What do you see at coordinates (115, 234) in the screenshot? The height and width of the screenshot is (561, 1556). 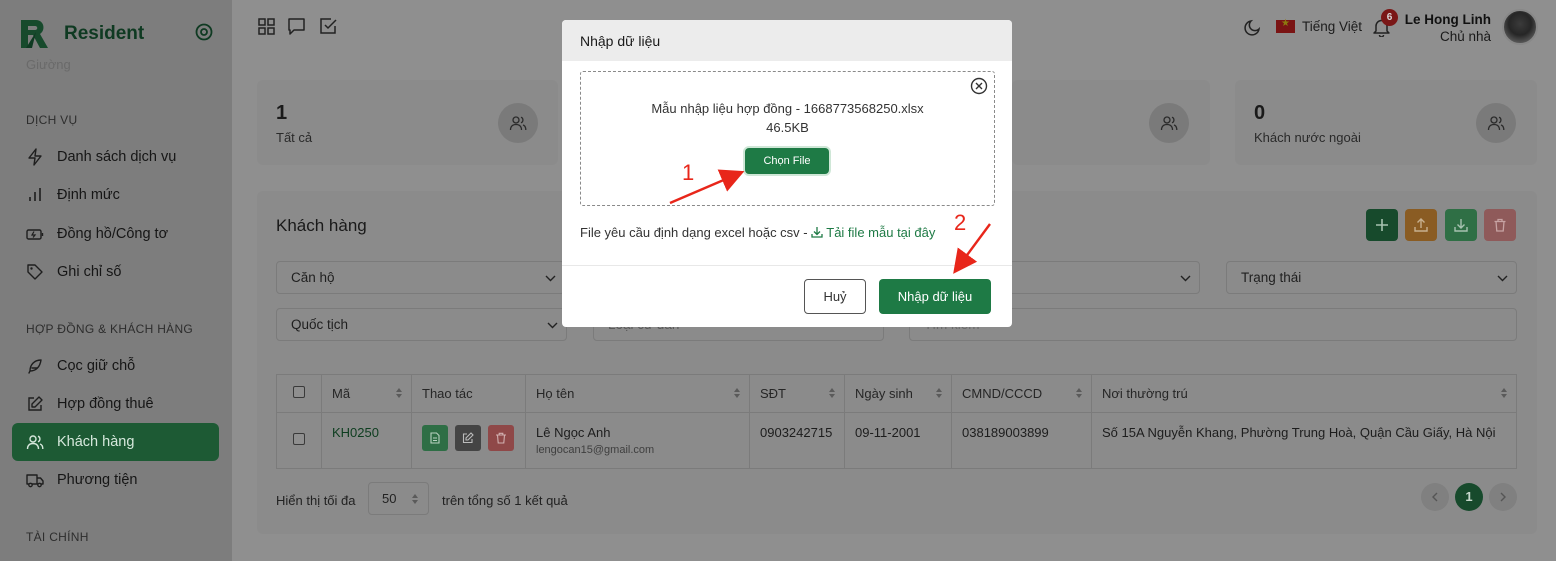 I see `sidebar-item-meters: Đồng hồ/Công tơ` at bounding box center [115, 234].